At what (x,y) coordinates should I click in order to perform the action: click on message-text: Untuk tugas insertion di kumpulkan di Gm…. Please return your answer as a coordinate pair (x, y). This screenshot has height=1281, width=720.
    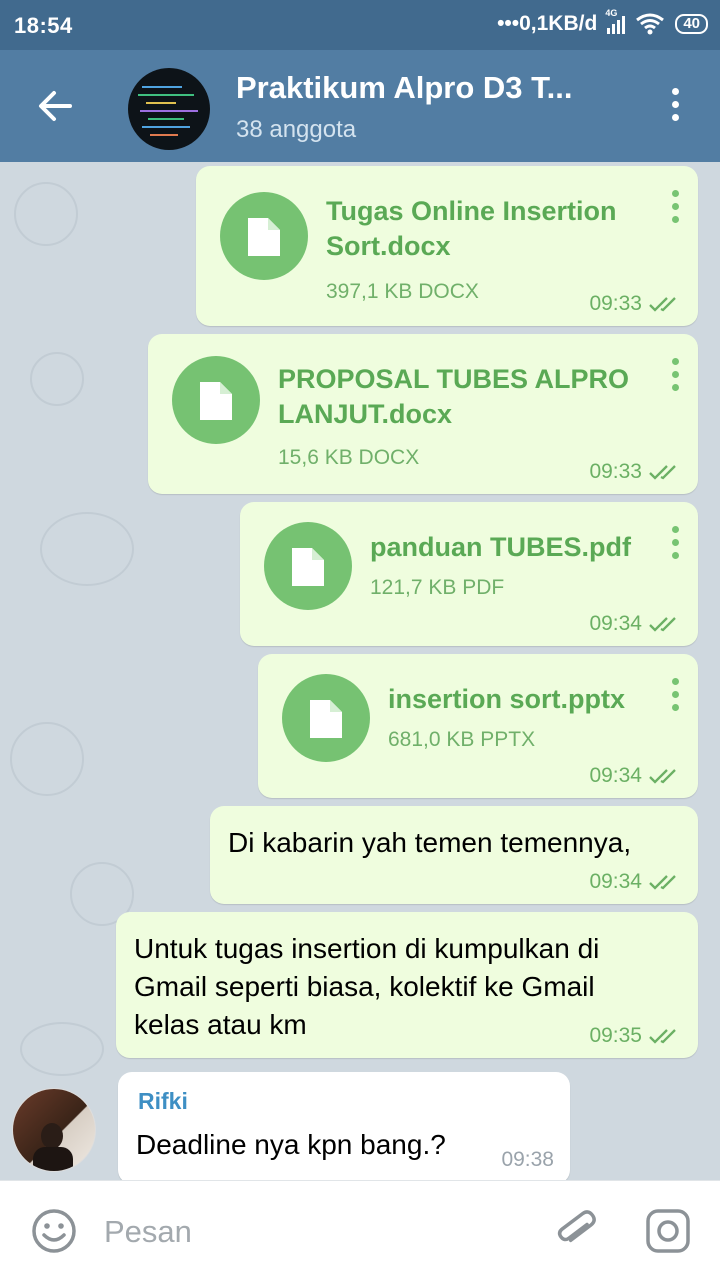
    Looking at the image, I should click on (366, 987).